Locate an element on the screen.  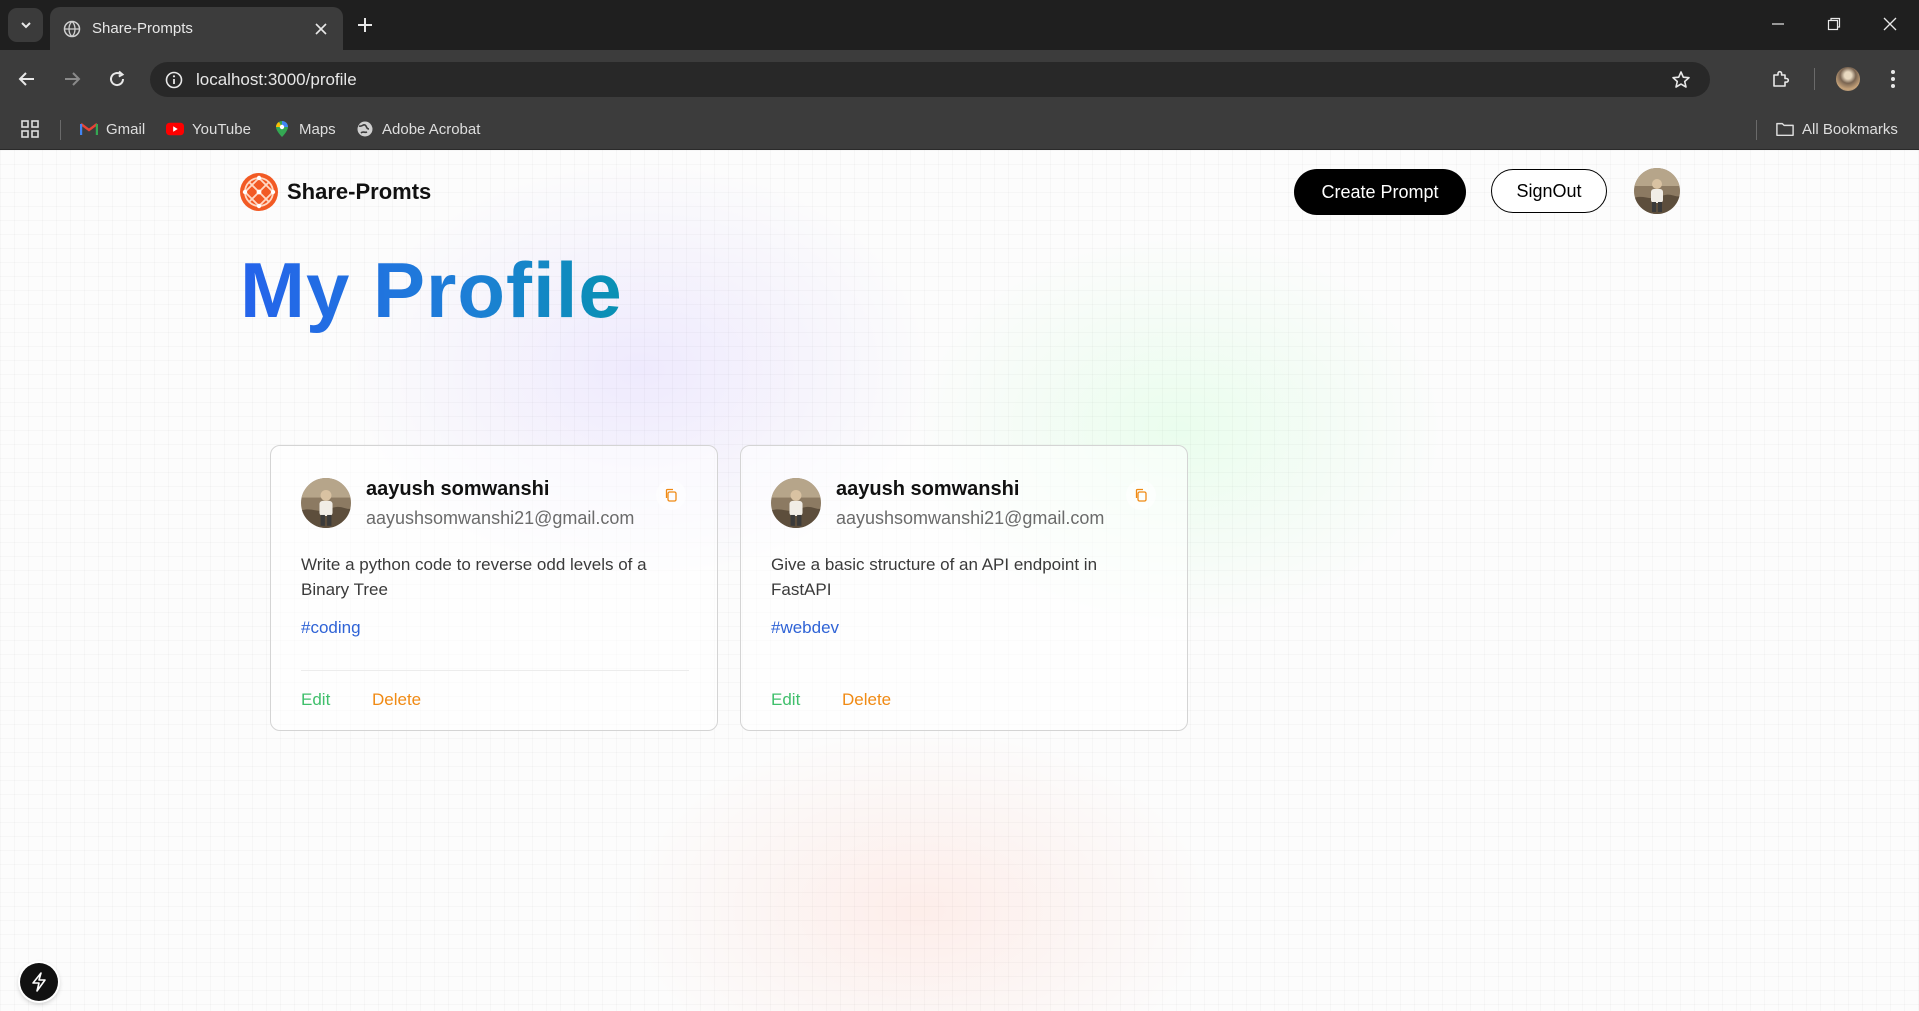
all-bookmarks-button: All Bookmarks is located at coordinates (1837, 129).